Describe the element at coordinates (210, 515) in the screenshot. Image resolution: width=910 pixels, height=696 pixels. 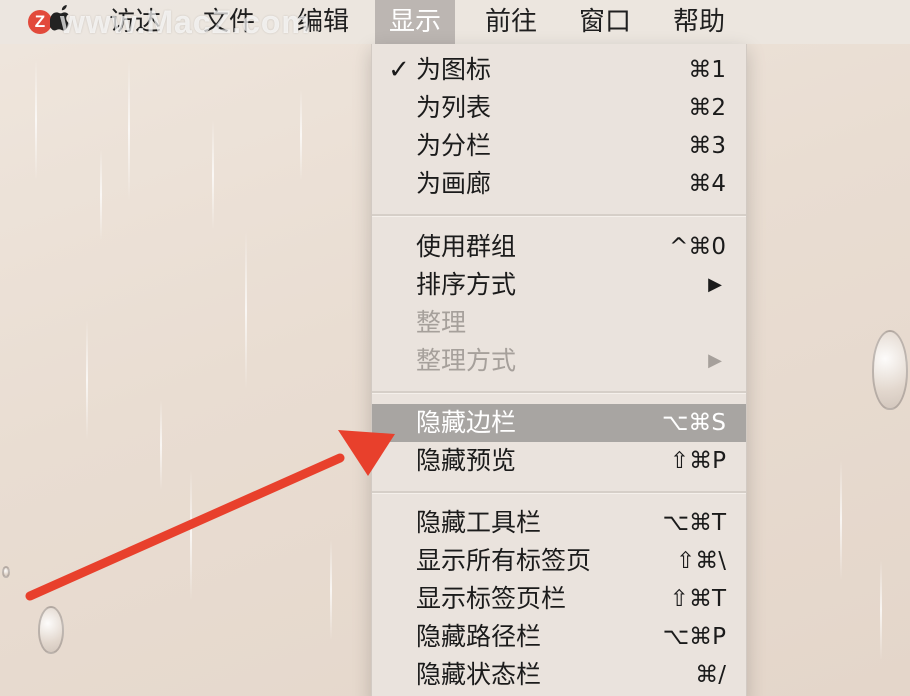
I see `annotation-arrow` at that location.